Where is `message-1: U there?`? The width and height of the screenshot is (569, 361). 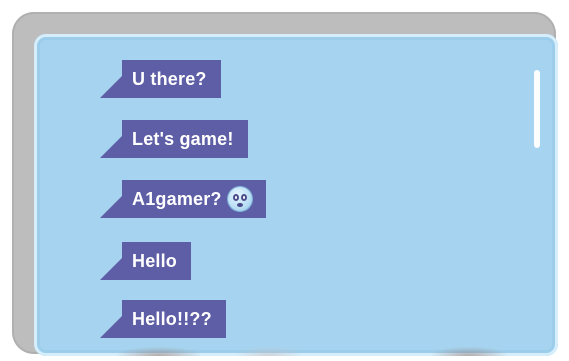 message-1: U there? is located at coordinates (160, 79).